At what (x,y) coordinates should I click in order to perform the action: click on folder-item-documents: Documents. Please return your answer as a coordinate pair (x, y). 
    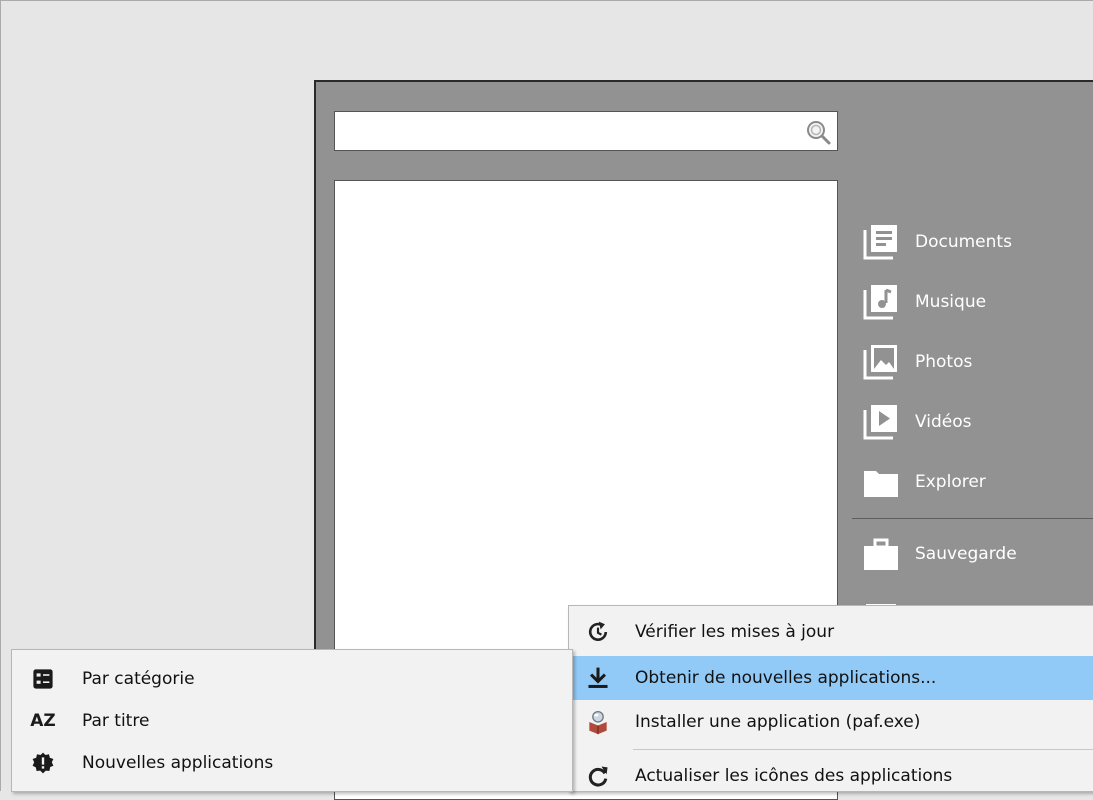
    Looking at the image, I should click on (977, 242).